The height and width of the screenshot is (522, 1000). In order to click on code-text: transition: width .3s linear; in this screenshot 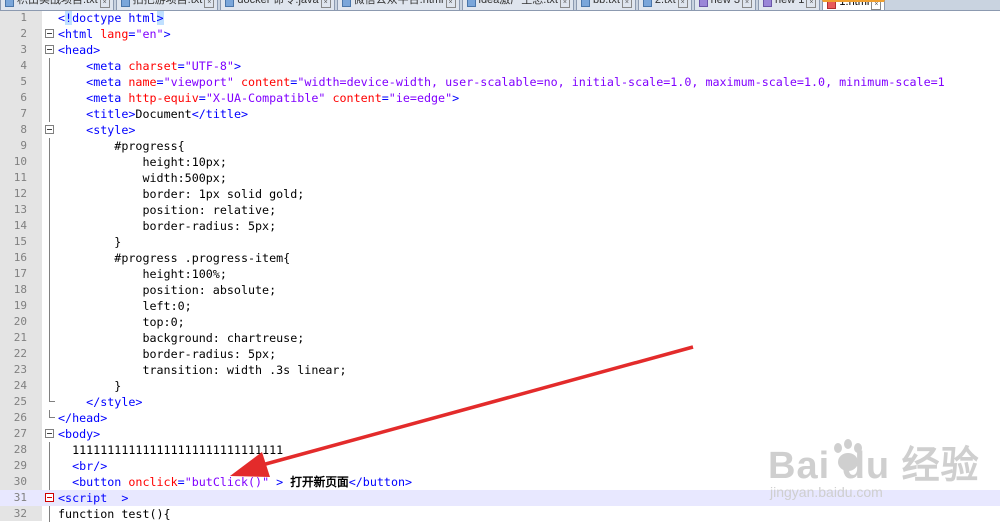, I will do `click(202, 370)`.